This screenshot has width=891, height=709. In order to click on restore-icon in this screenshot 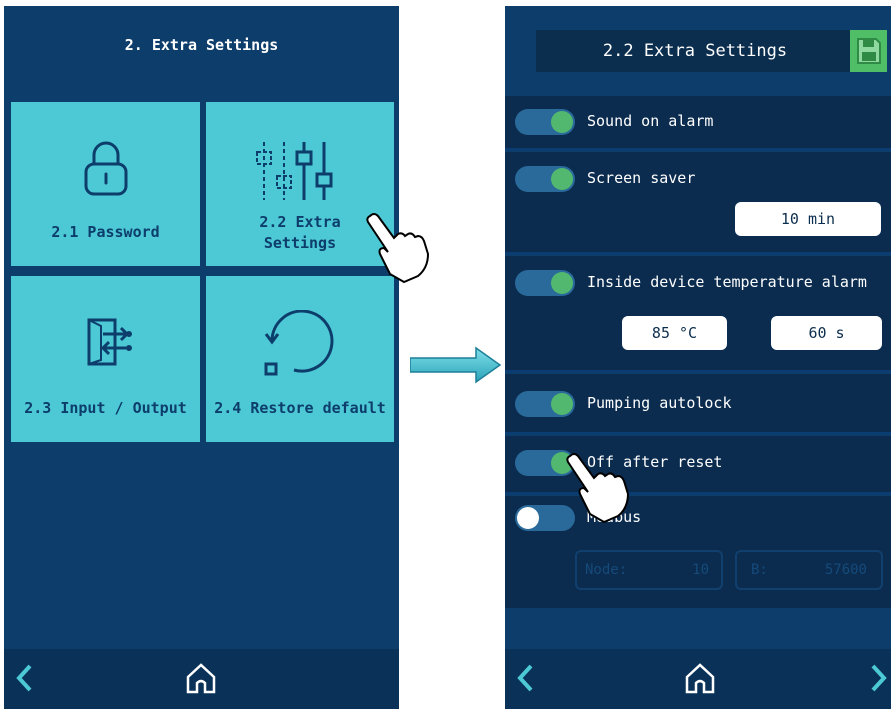, I will do `click(299, 343)`.